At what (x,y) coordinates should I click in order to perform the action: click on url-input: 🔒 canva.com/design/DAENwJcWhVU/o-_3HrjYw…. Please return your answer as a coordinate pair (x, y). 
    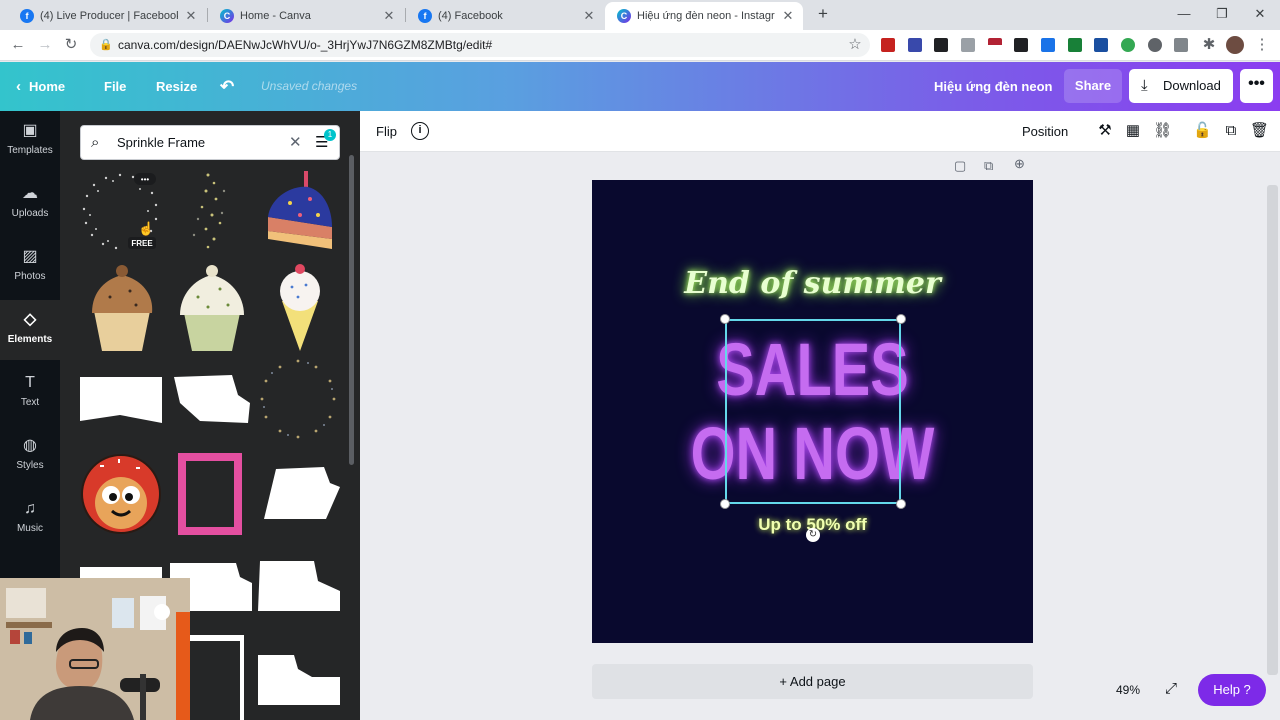
    Looking at the image, I should click on (480, 45).